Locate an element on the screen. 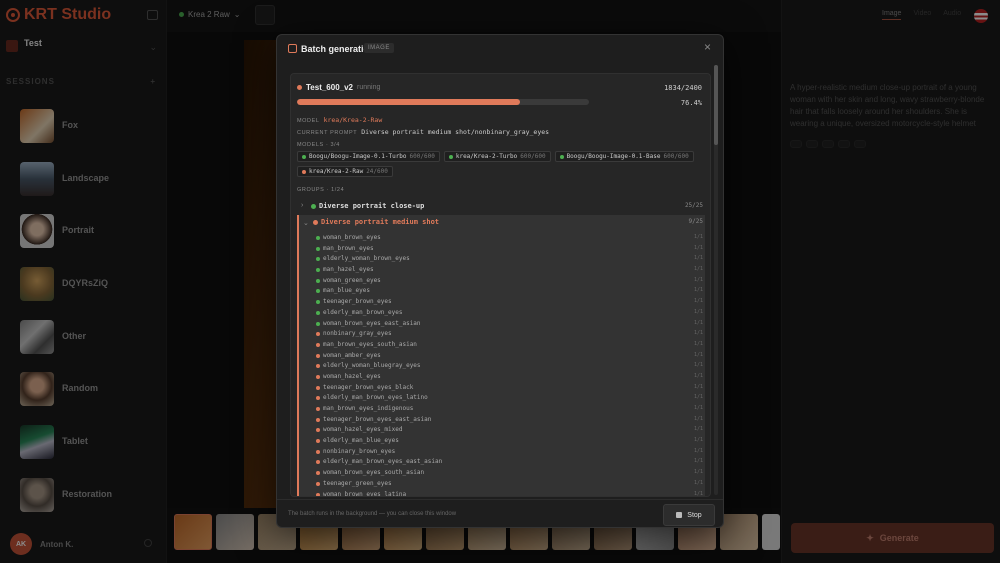 The width and height of the screenshot is (1000, 563). group-item-row: woman_brown_eyes 1/1 is located at coordinates (502, 238).